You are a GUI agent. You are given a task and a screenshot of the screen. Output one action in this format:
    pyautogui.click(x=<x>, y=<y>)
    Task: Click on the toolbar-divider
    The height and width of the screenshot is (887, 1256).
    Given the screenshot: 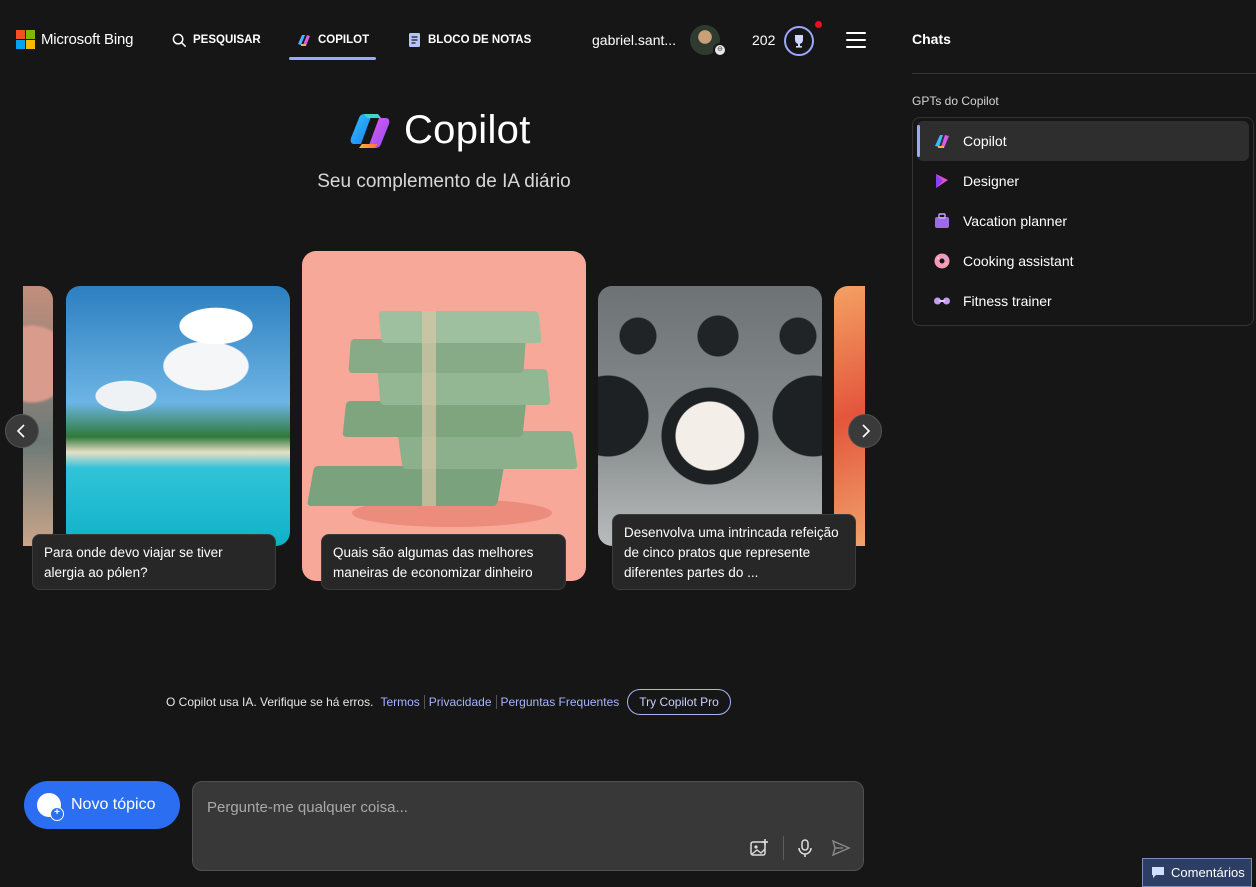 What is the action you would take?
    pyautogui.click(x=783, y=848)
    